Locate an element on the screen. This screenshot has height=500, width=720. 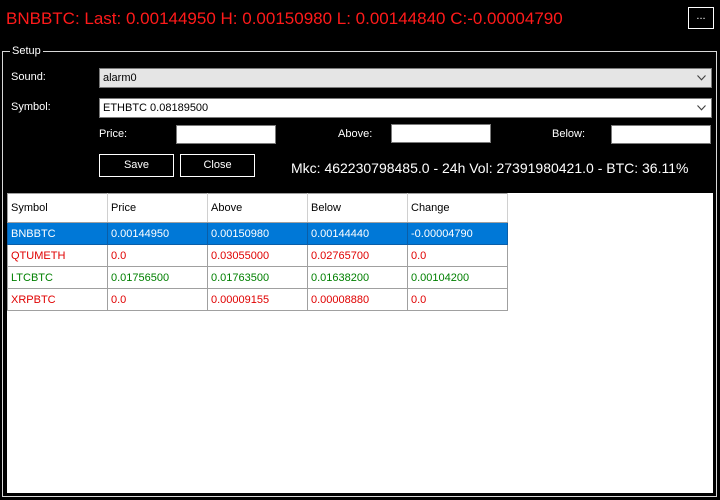
cell-change: -0.00004790 is located at coordinates (457, 233).